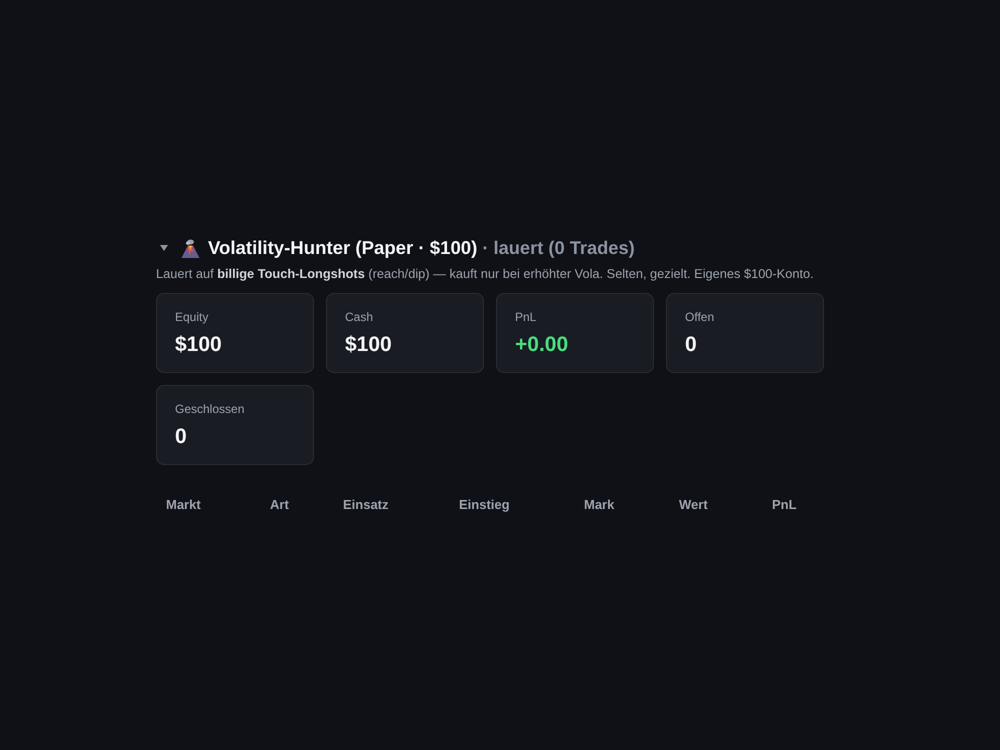 The height and width of the screenshot is (750, 1000). Describe the element at coordinates (485, 273) in the screenshot. I see `description-text: Lauert auf billige Touch-Longshots (reach/dip) — kauft nur bei erhöhter Vola. Selten, gezielt. Eigenes $100-Konto.` at that location.